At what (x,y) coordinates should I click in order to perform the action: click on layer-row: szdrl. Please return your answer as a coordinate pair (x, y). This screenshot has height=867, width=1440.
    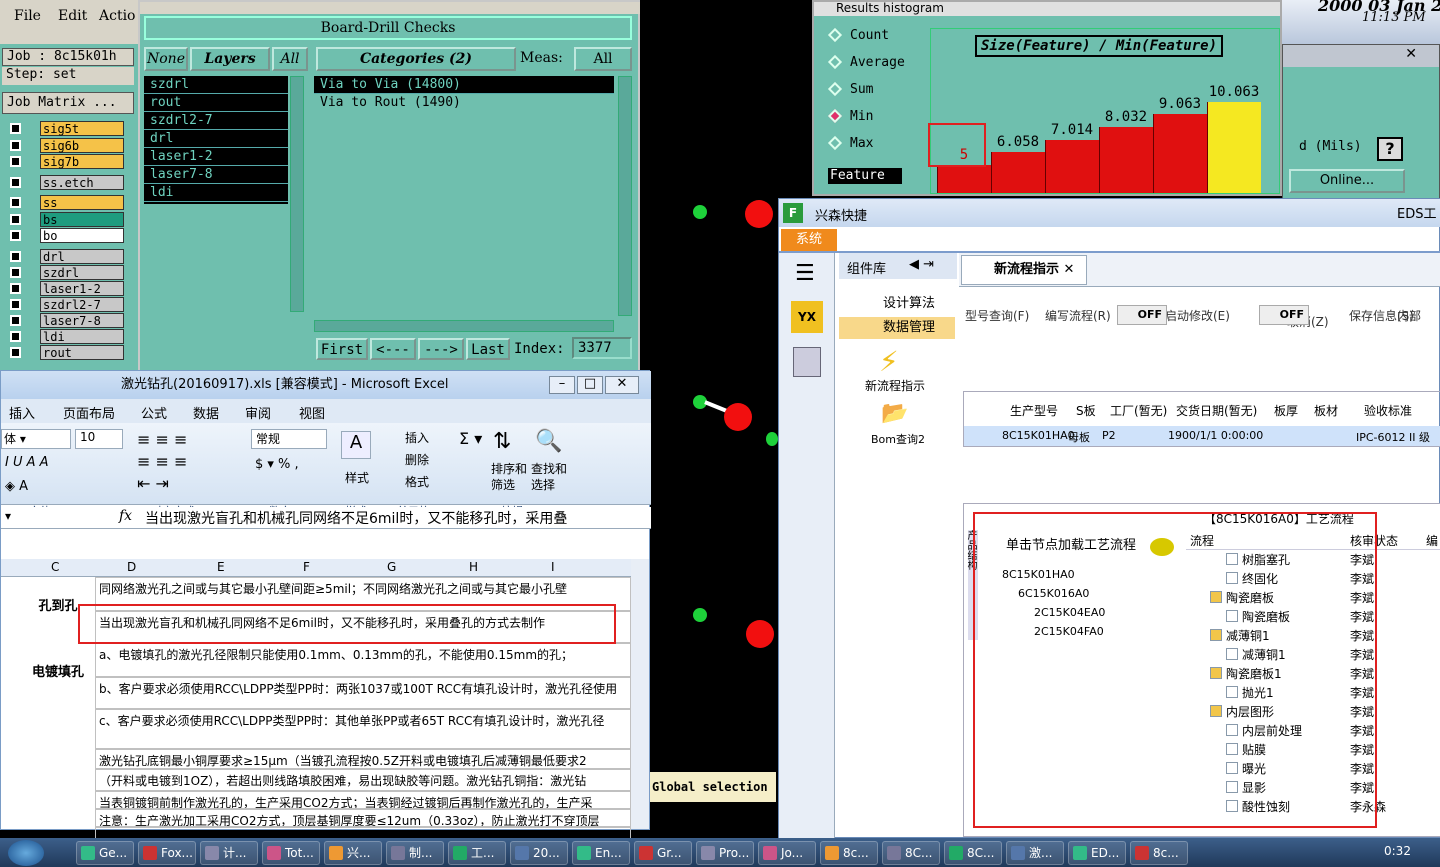
    Looking at the image, I should click on (65, 272).